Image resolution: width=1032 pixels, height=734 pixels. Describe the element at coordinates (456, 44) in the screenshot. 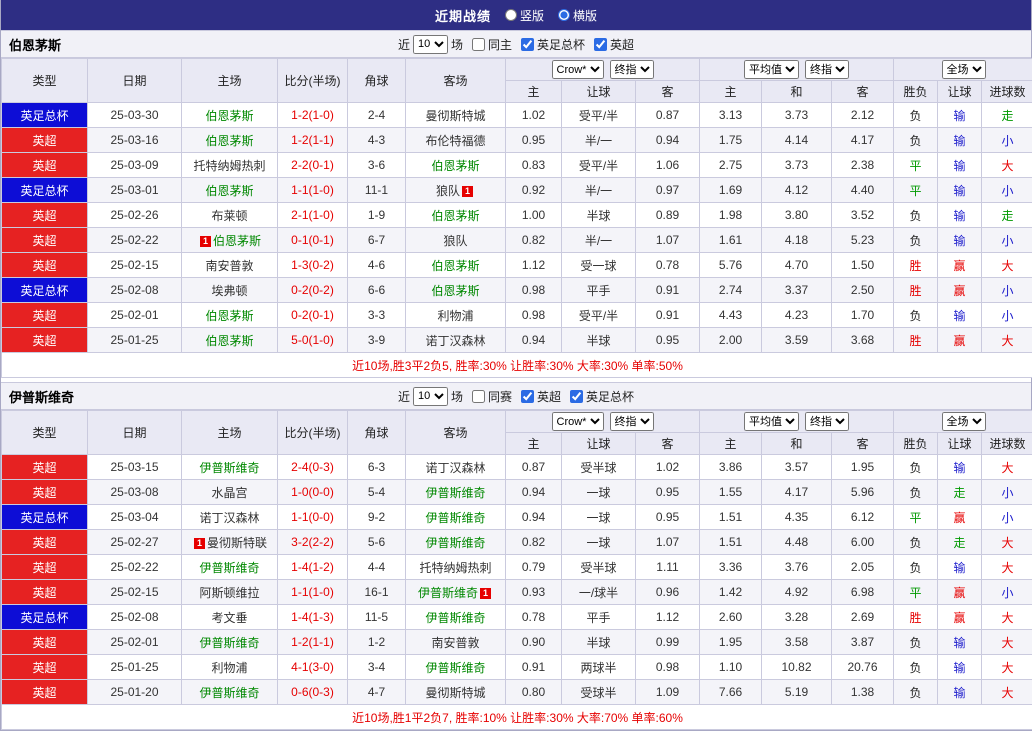

I see `matches-unit-label: 场` at that location.